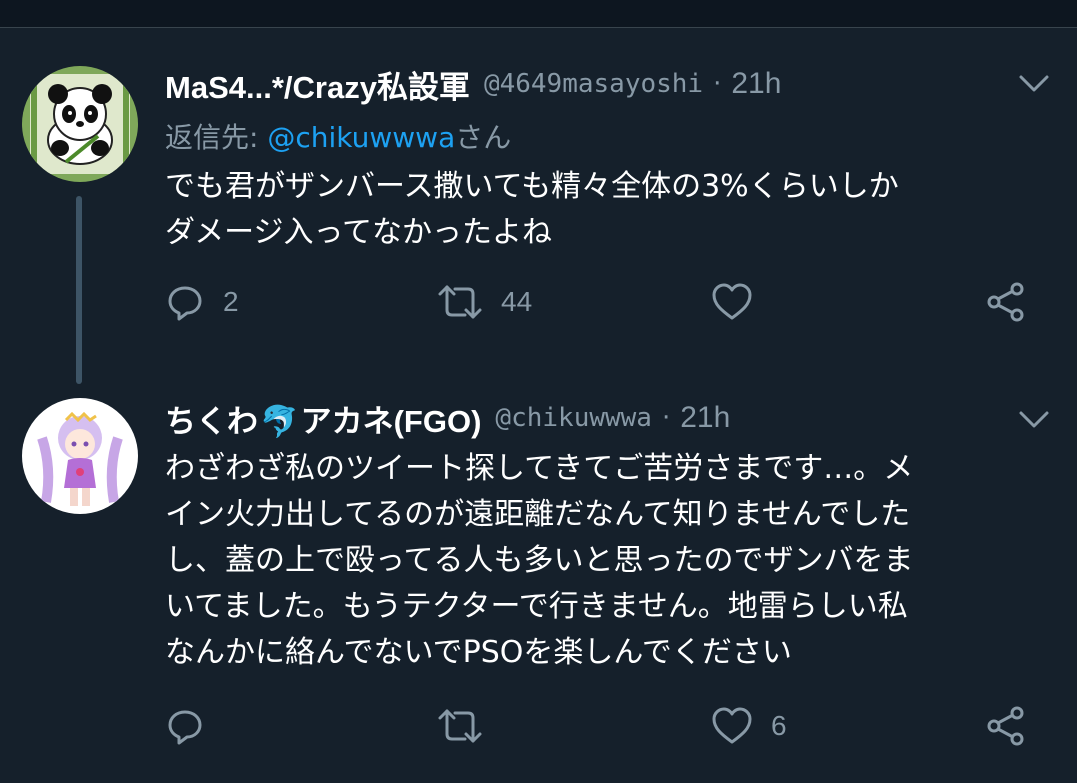 Image resolution: width=1077 pixels, height=783 pixels. What do you see at coordinates (391, 421) in the screenshot?
I see `display-name-rest: アカネ(FGO)` at bounding box center [391, 421].